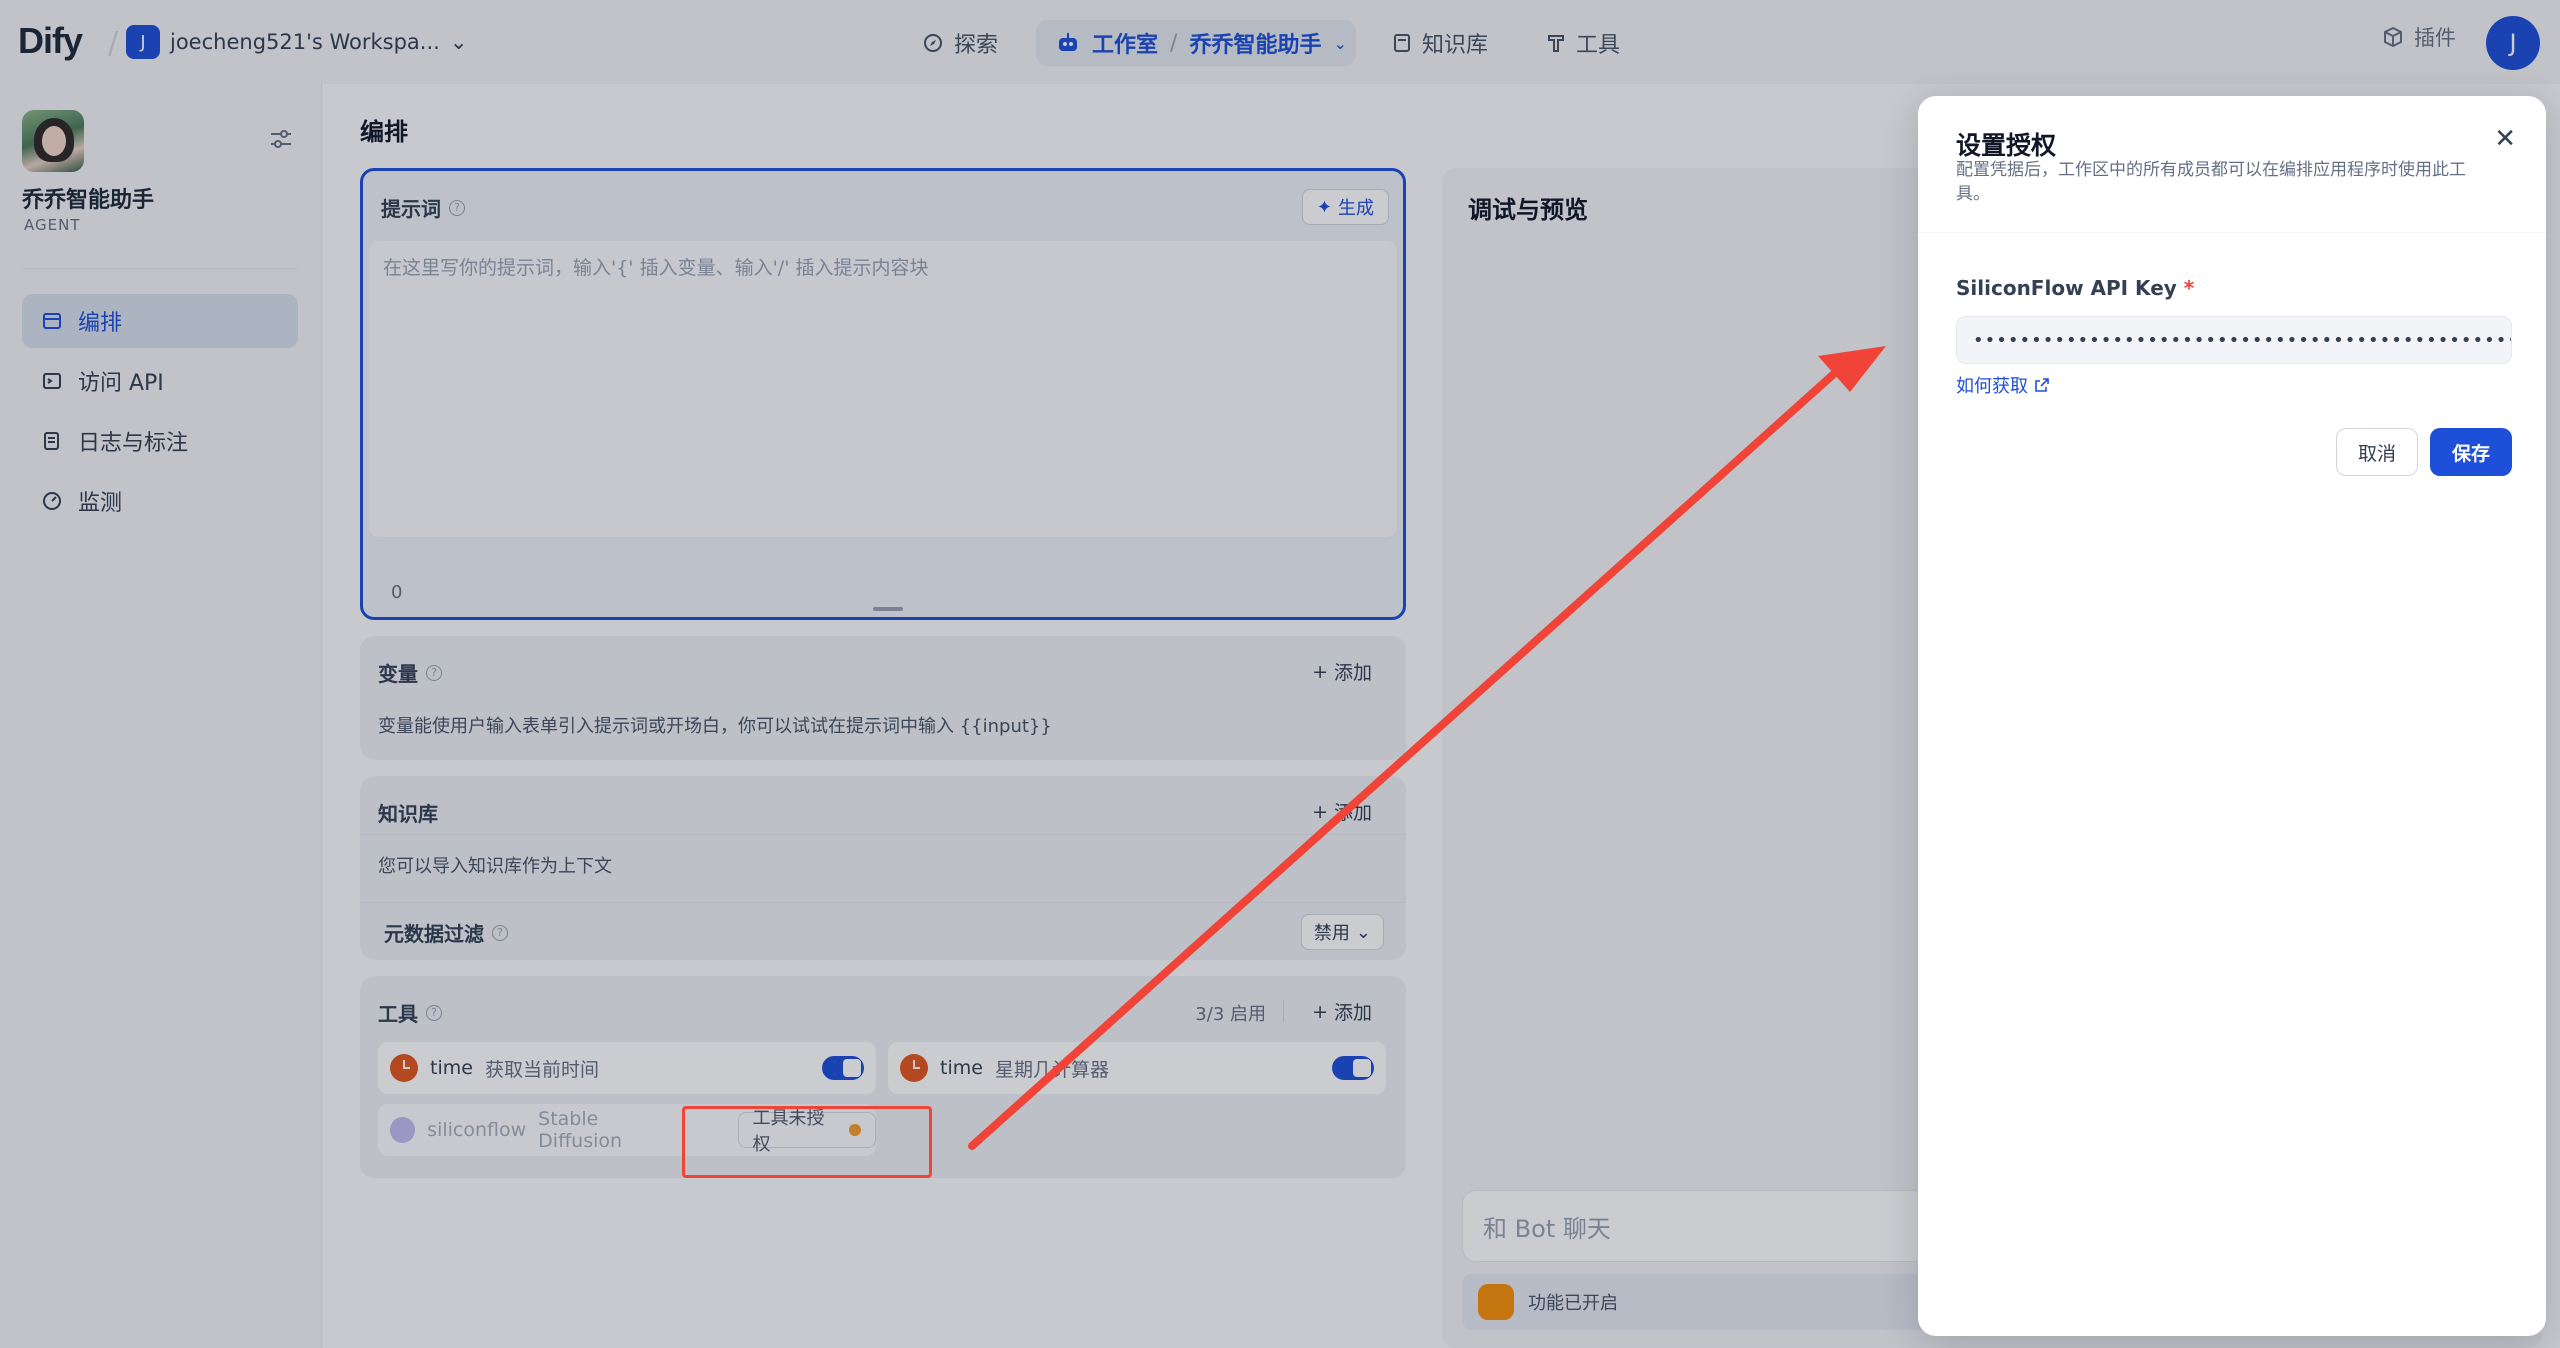 The width and height of the screenshot is (2560, 1348). What do you see at coordinates (2505, 139) in the screenshot?
I see `close-icon: ✕` at bounding box center [2505, 139].